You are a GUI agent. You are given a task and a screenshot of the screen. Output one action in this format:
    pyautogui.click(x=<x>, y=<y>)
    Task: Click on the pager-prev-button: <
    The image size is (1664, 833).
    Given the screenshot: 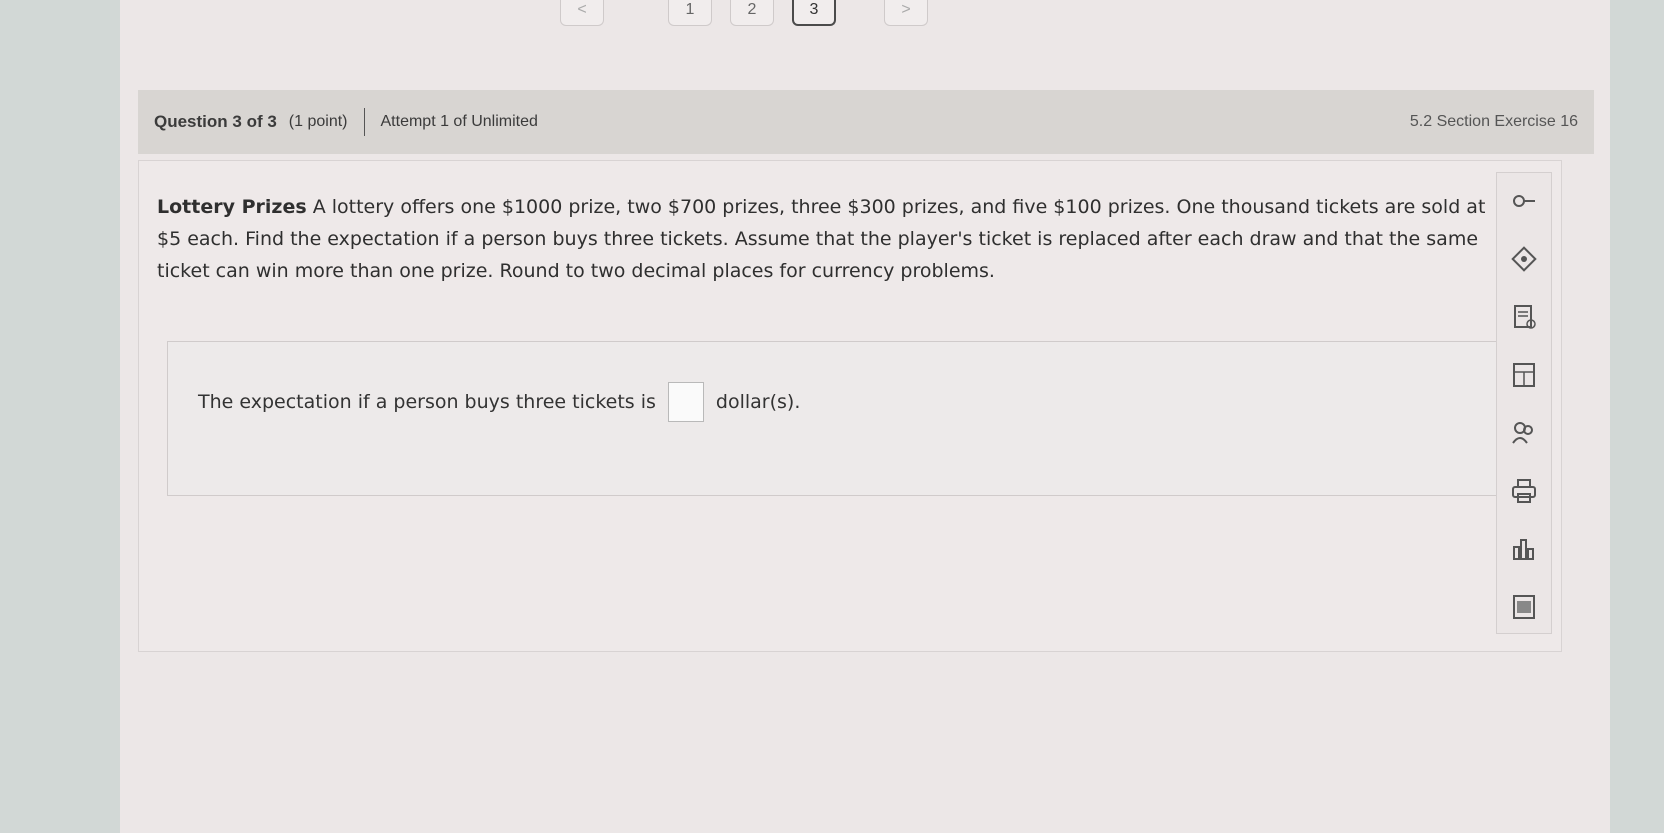 What is the action you would take?
    pyautogui.click(x=582, y=13)
    